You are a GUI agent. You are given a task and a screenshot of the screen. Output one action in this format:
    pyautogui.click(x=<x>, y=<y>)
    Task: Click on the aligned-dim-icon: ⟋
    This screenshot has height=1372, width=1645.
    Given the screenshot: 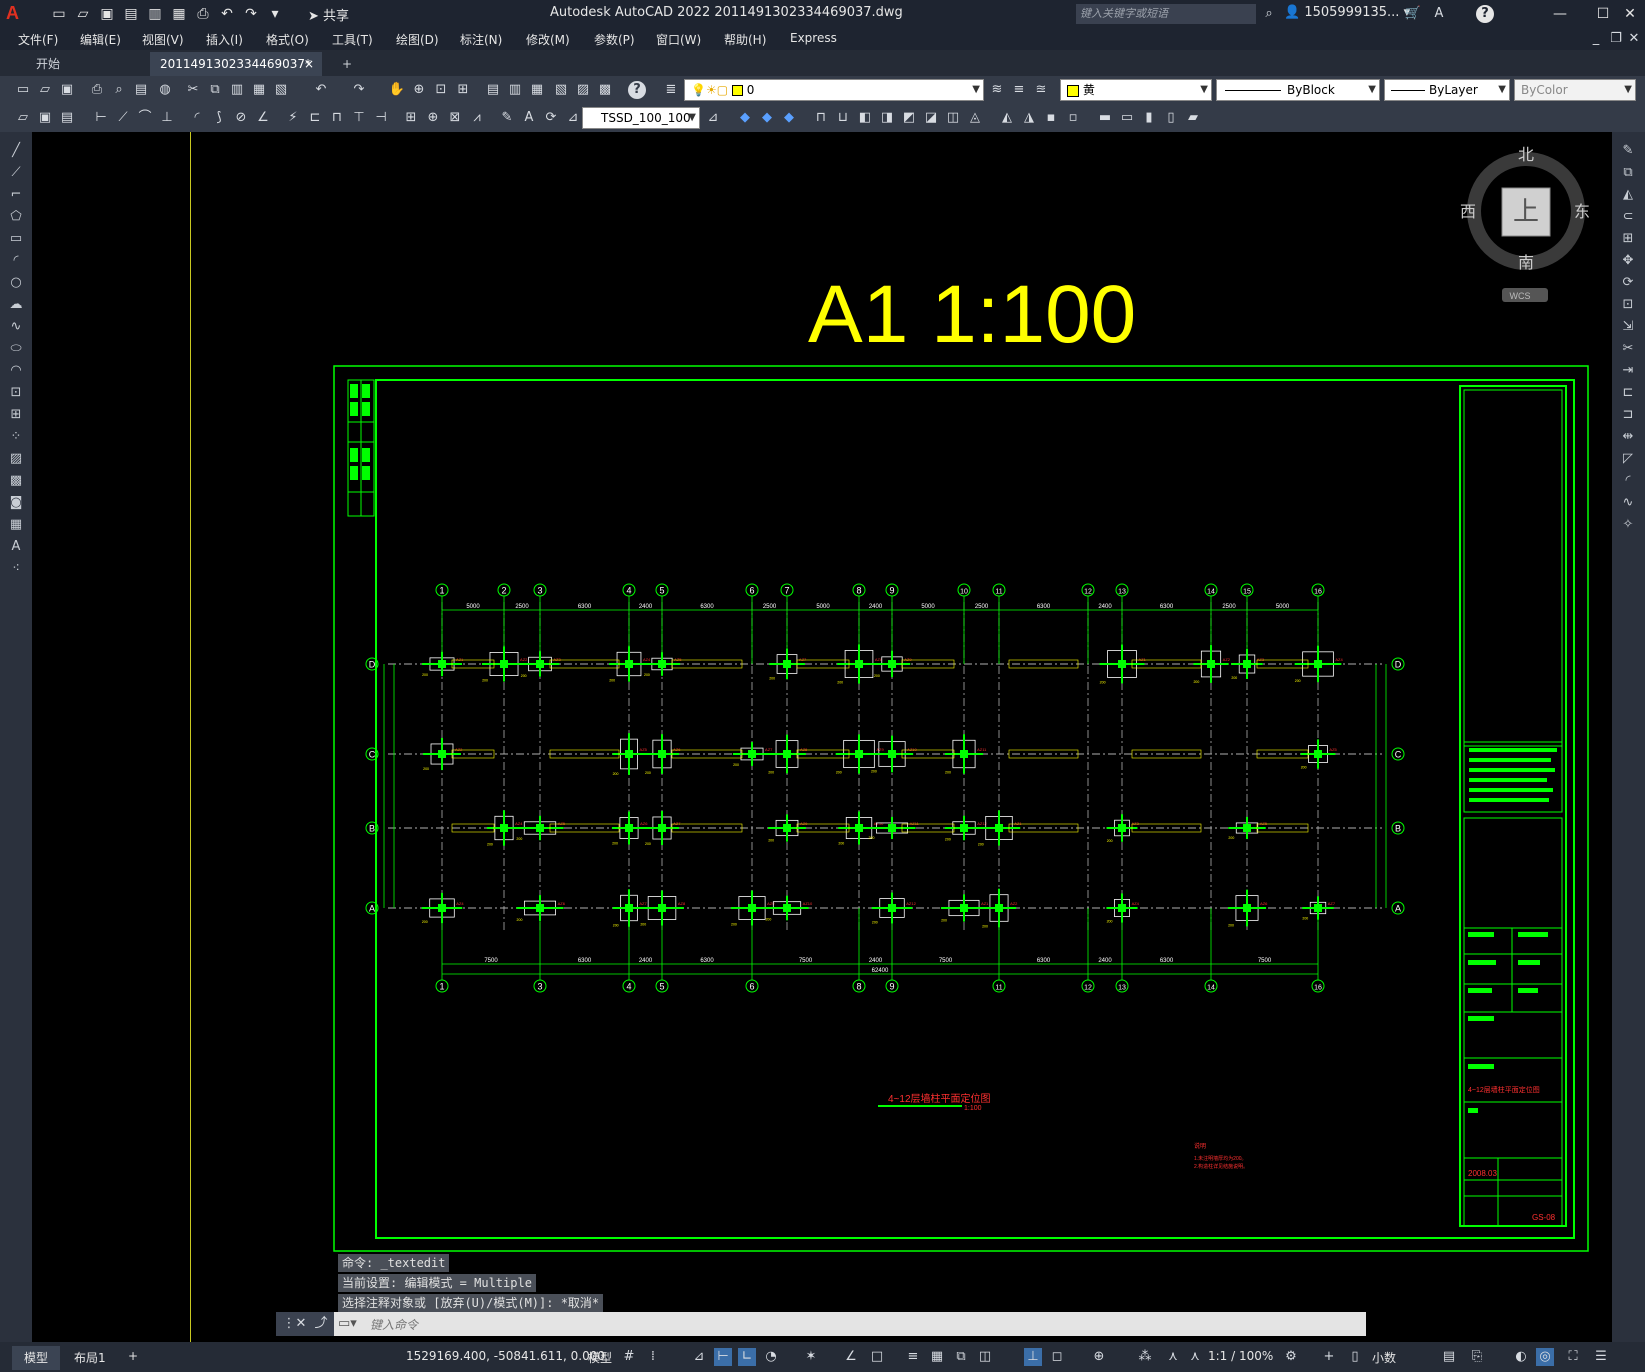 What is the action you would take?
    pyautogui.click(x=123, y=118)
    